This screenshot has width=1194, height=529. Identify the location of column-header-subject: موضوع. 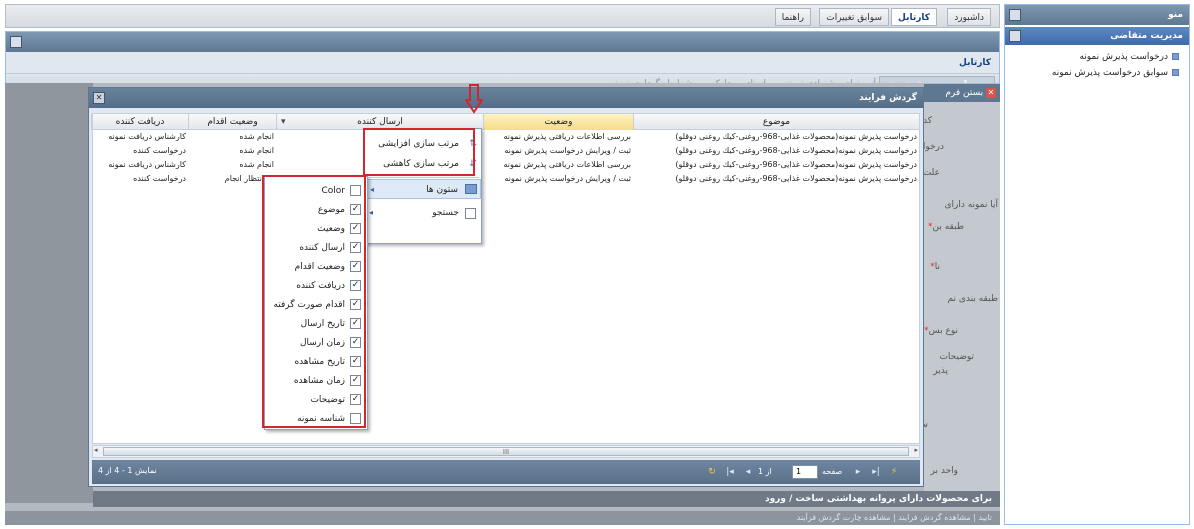
(776, 122).